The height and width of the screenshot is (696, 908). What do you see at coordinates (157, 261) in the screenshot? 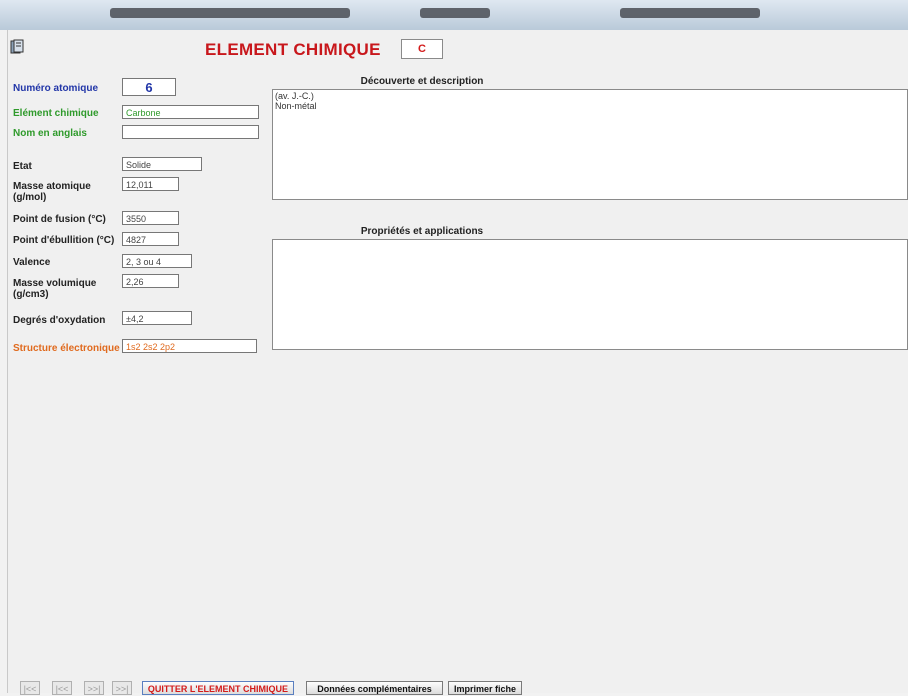
I see `valence-field: 2, 3 ou 4` at bounding box center [157, 261].